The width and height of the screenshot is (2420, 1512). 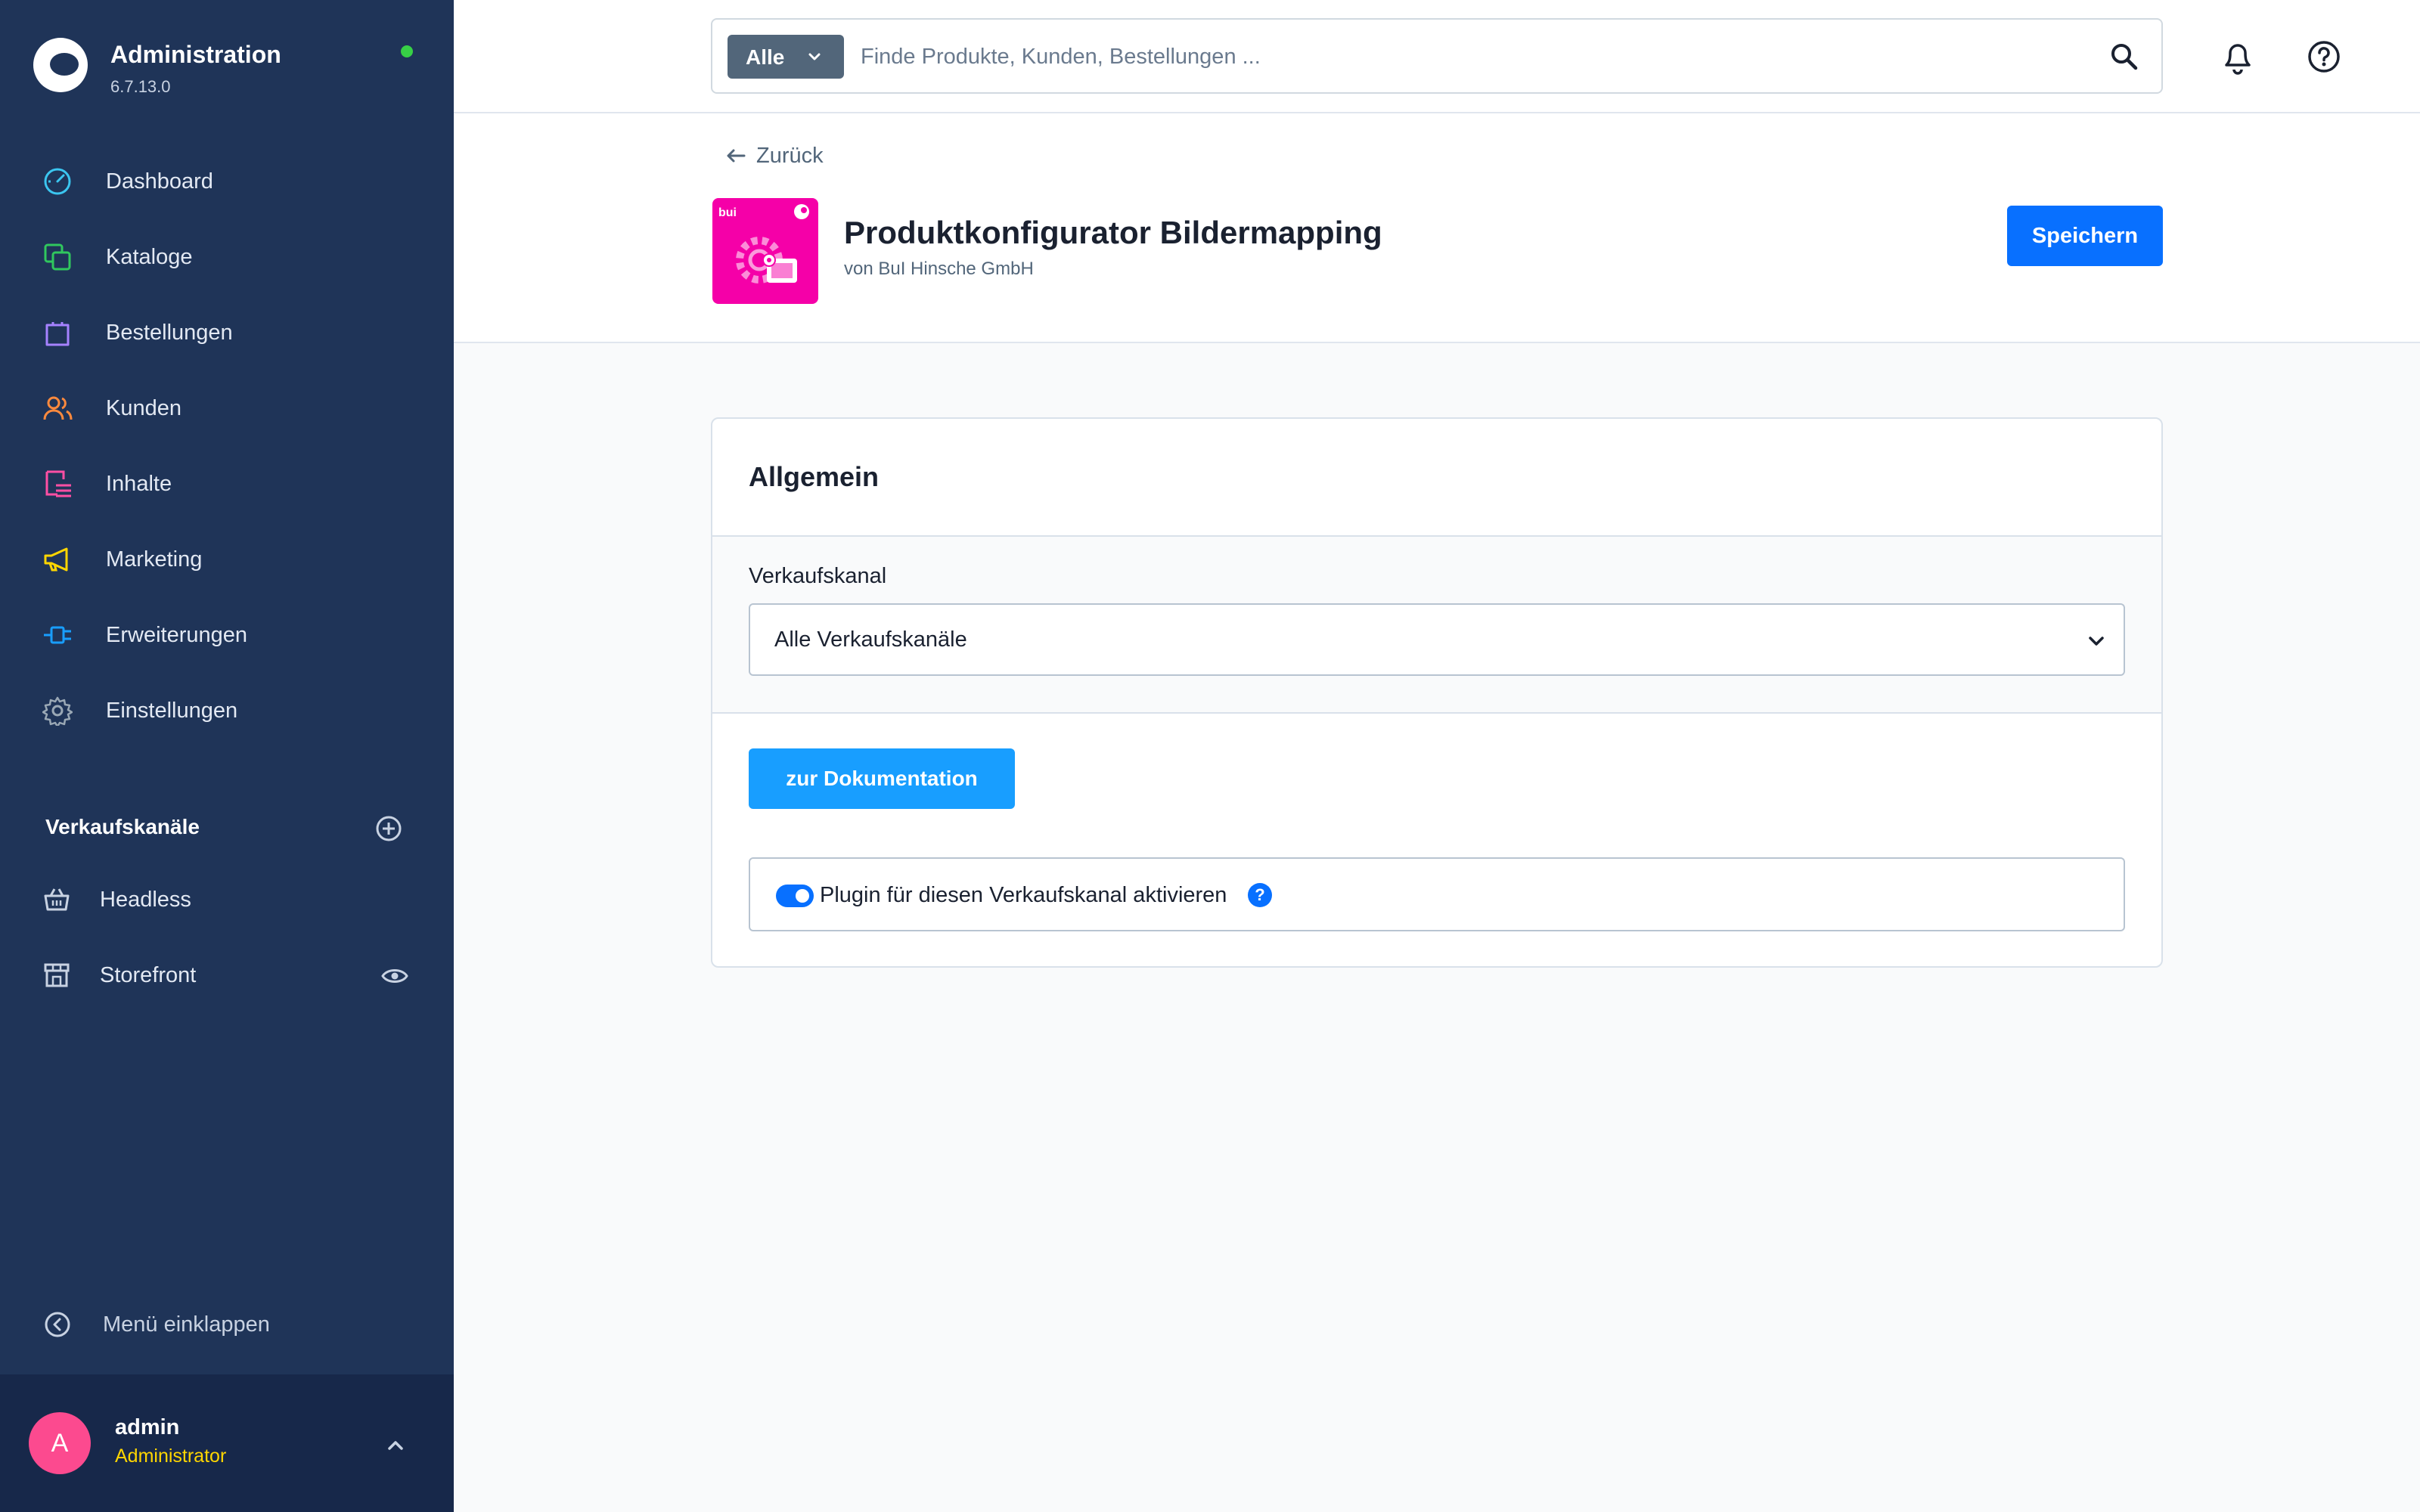 I want to click on sidebar-item-dashboard: Dashboard, so click(x=231, y=180).